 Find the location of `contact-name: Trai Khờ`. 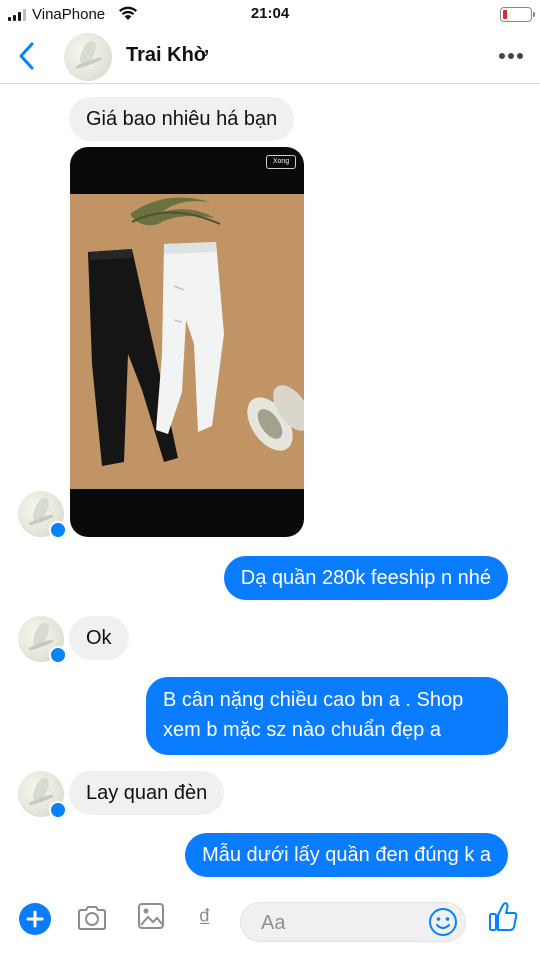

contact-name: Trai Khờ is located at coordinates (167, 55).